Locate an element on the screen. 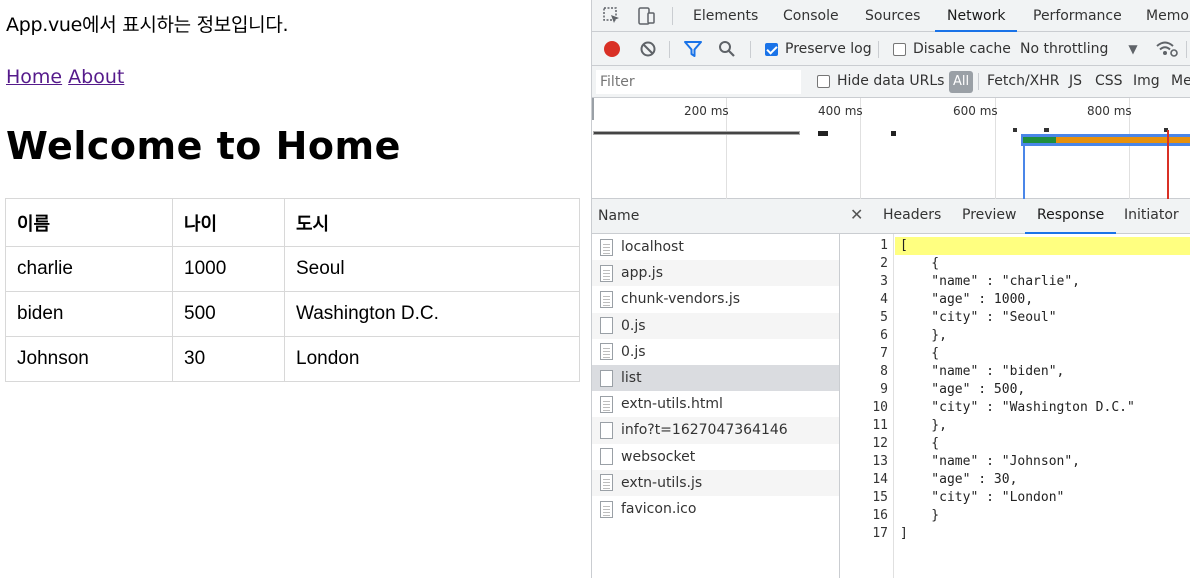  search-icon is located at coordinates (727, 49).